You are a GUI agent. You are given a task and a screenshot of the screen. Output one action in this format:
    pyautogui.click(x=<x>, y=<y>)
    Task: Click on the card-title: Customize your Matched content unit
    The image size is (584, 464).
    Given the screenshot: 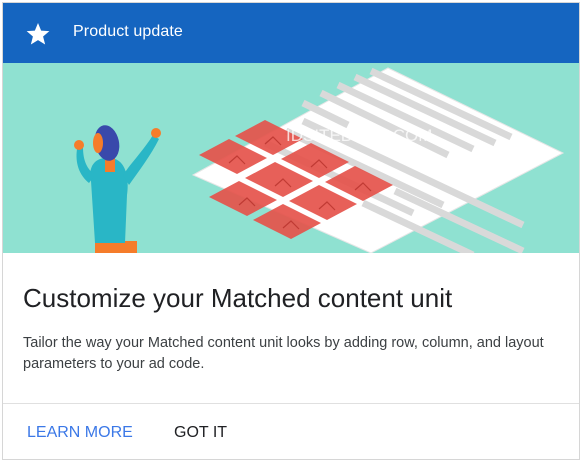 What is the action you would take?
    pyautogui.click(x=238, y=298)
    